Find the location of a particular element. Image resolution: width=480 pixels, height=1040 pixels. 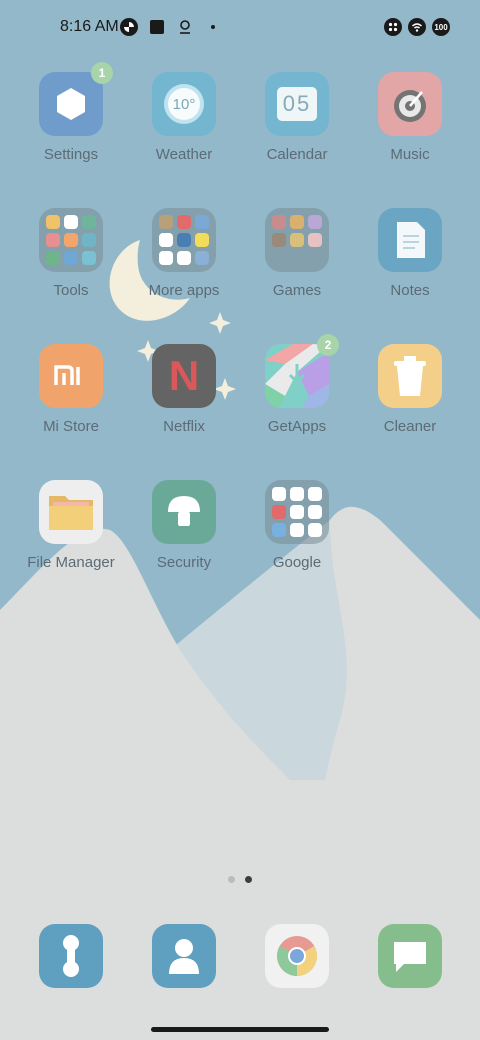

mail-mini-icon is located at coordinates (71, 240).